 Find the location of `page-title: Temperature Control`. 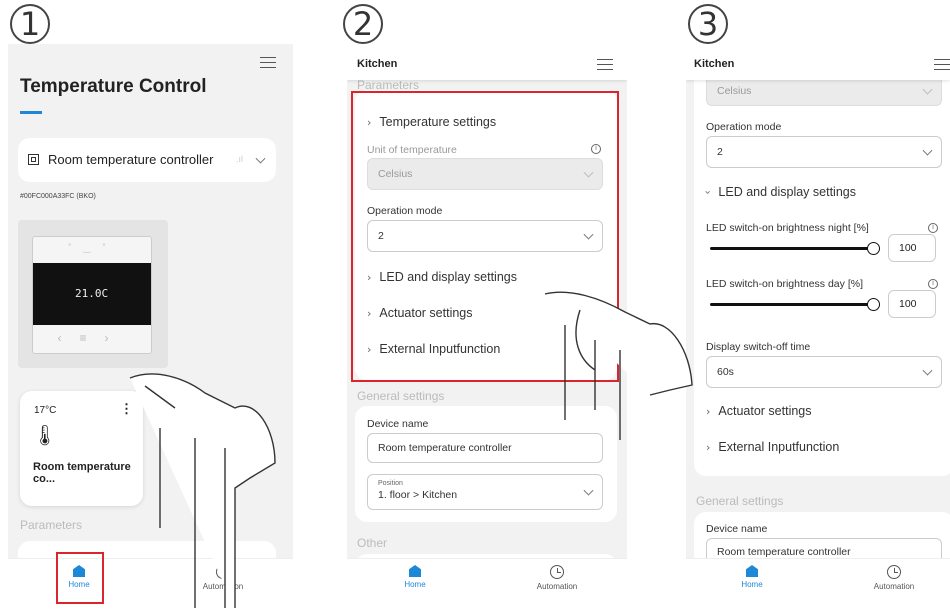

page-title: Temperature Control is located at coordinates (113, 86).